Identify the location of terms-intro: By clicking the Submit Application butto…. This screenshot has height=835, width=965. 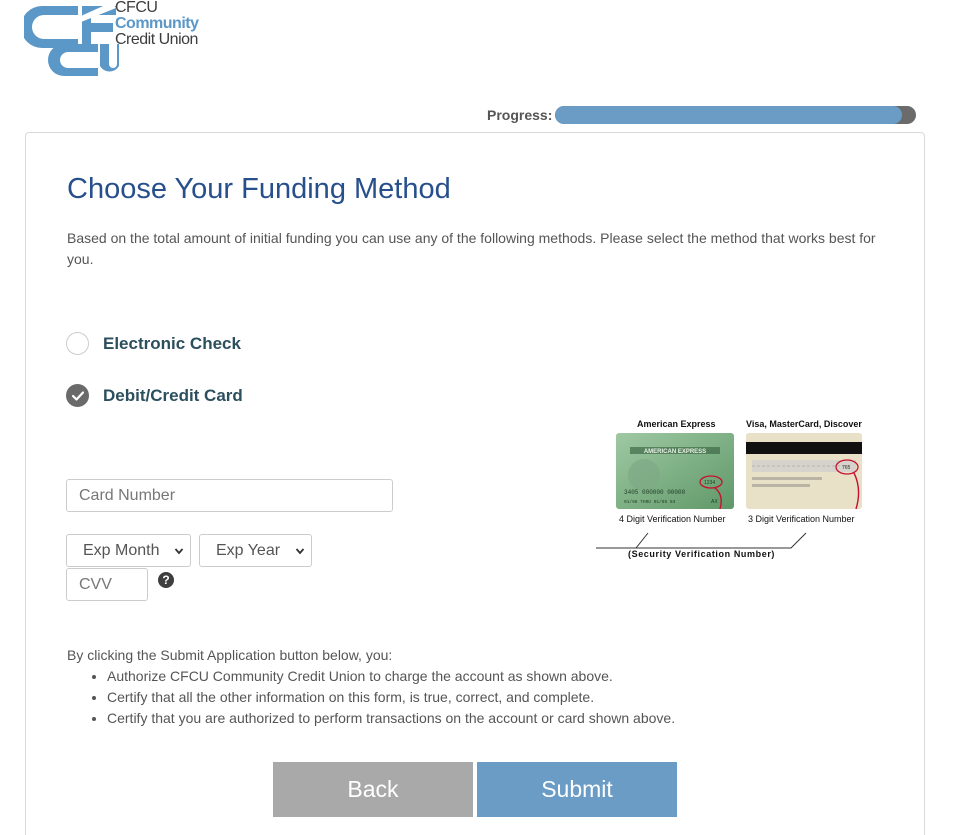
(230, 655).